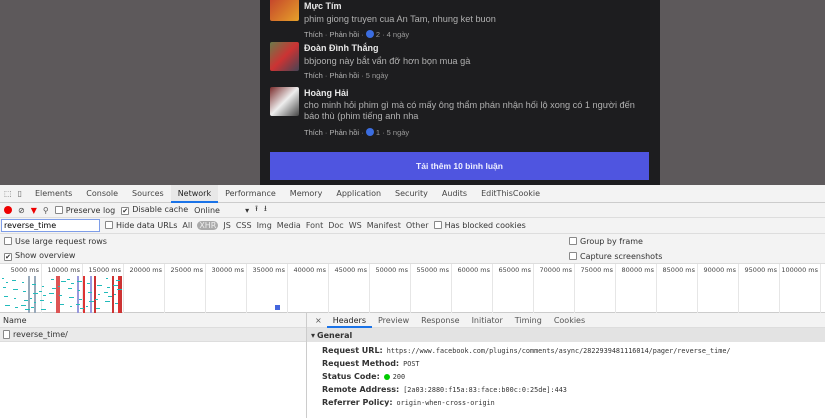 This screenshot has height=418, width=825. I want to click on clear-icon: ⊘, so click(21, 210).